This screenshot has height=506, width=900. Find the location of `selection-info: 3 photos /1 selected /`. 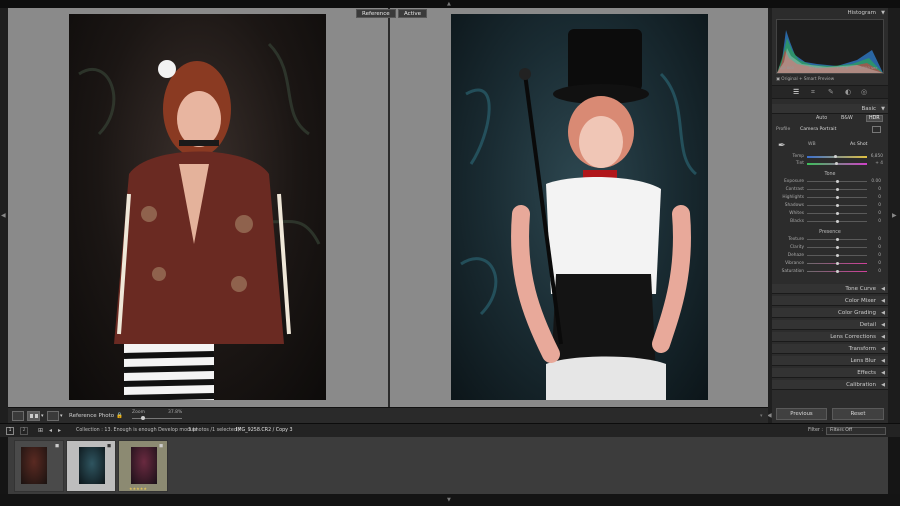

selection-info: 3 photos /1 selected / is located at coordinates (214, 430).